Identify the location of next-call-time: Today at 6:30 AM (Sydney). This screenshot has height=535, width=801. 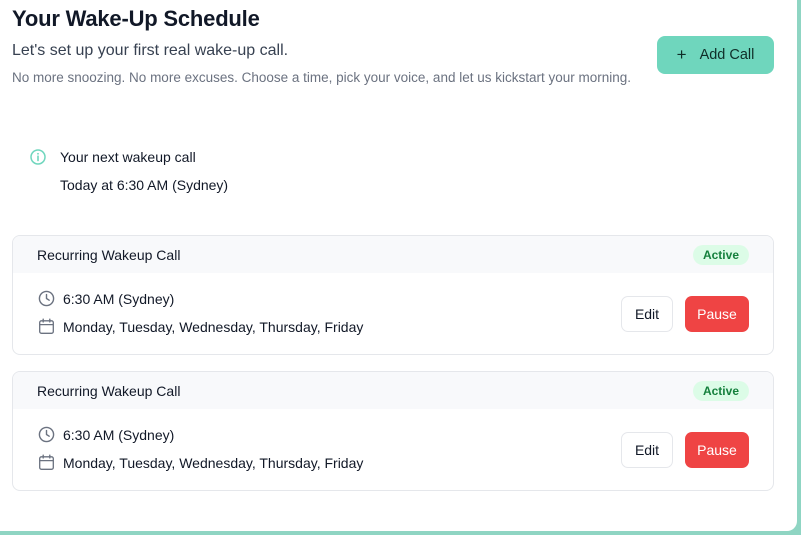
(144, 185).